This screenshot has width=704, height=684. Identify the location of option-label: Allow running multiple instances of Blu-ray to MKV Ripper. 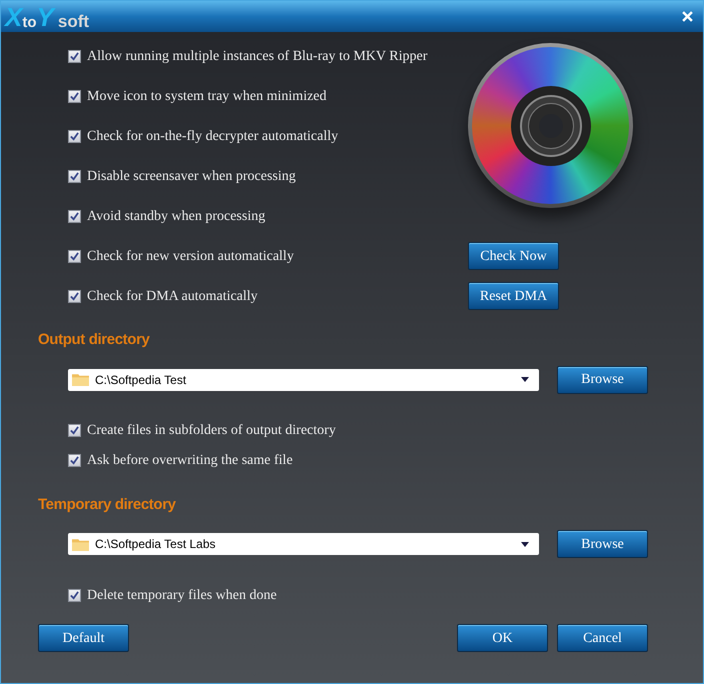
(257, 57).